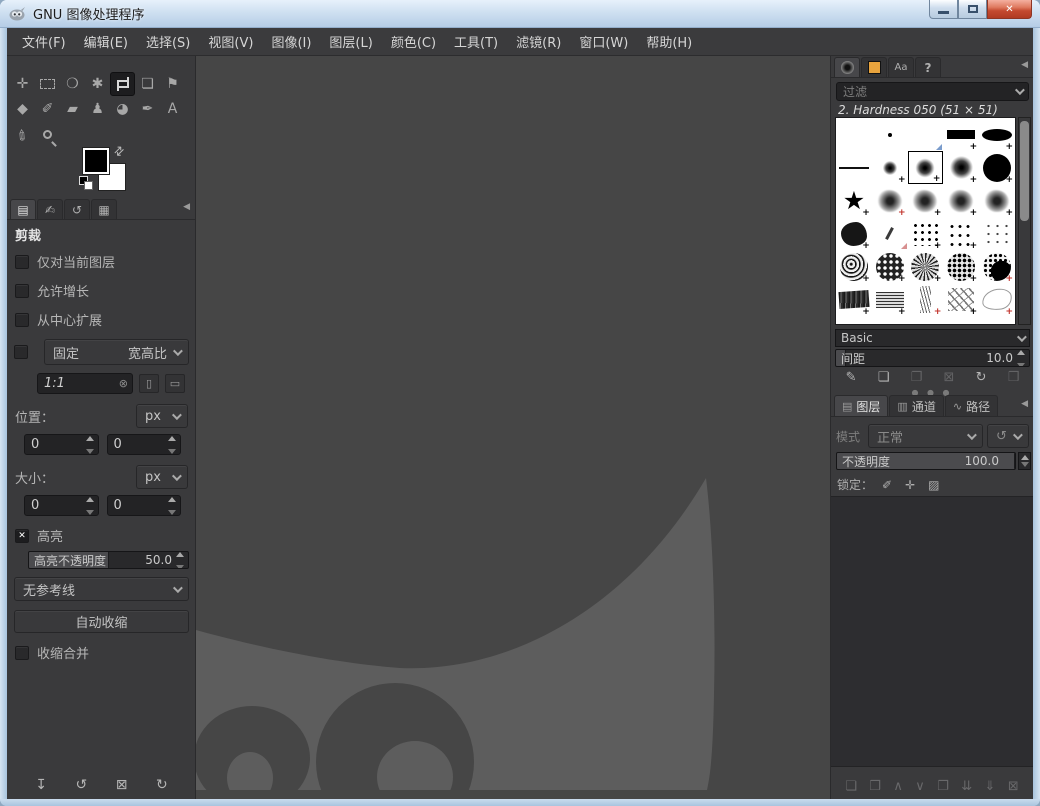 This screenshot has height=806, width=1040. Describe the element at coordinates (847, 67) in the screenshot. I see `tab-brushes` at that location.